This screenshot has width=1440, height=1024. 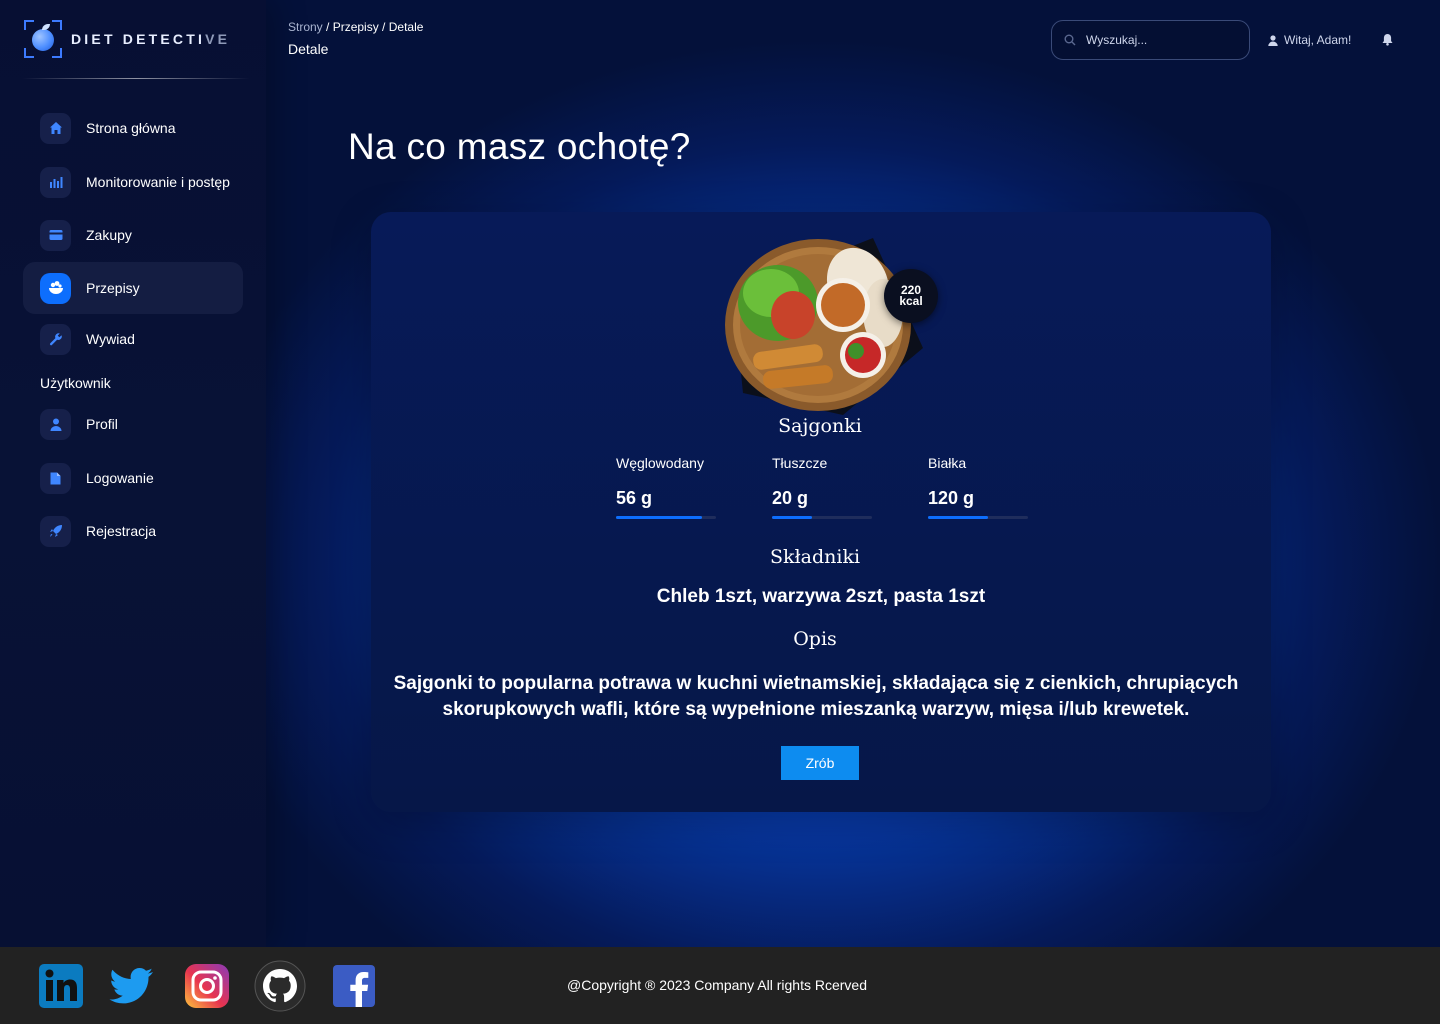 I want to click on sidebar-section-title: Użytkownik, so click(x=75, y=383).